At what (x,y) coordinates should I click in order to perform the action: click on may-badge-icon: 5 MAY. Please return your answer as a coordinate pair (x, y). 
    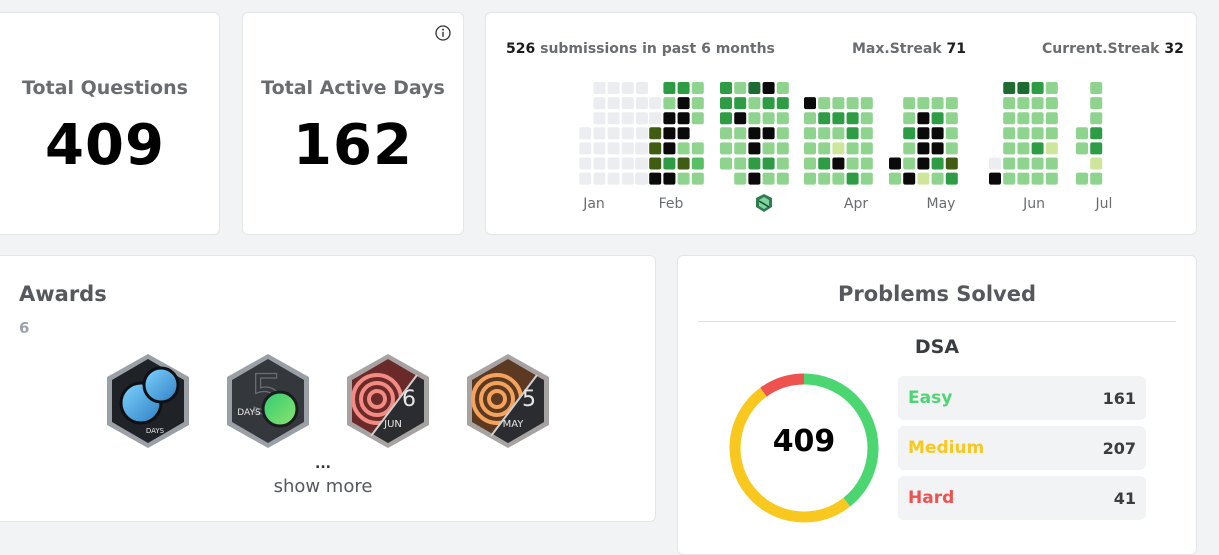
    Looking at the image, I should click on (508, 401).